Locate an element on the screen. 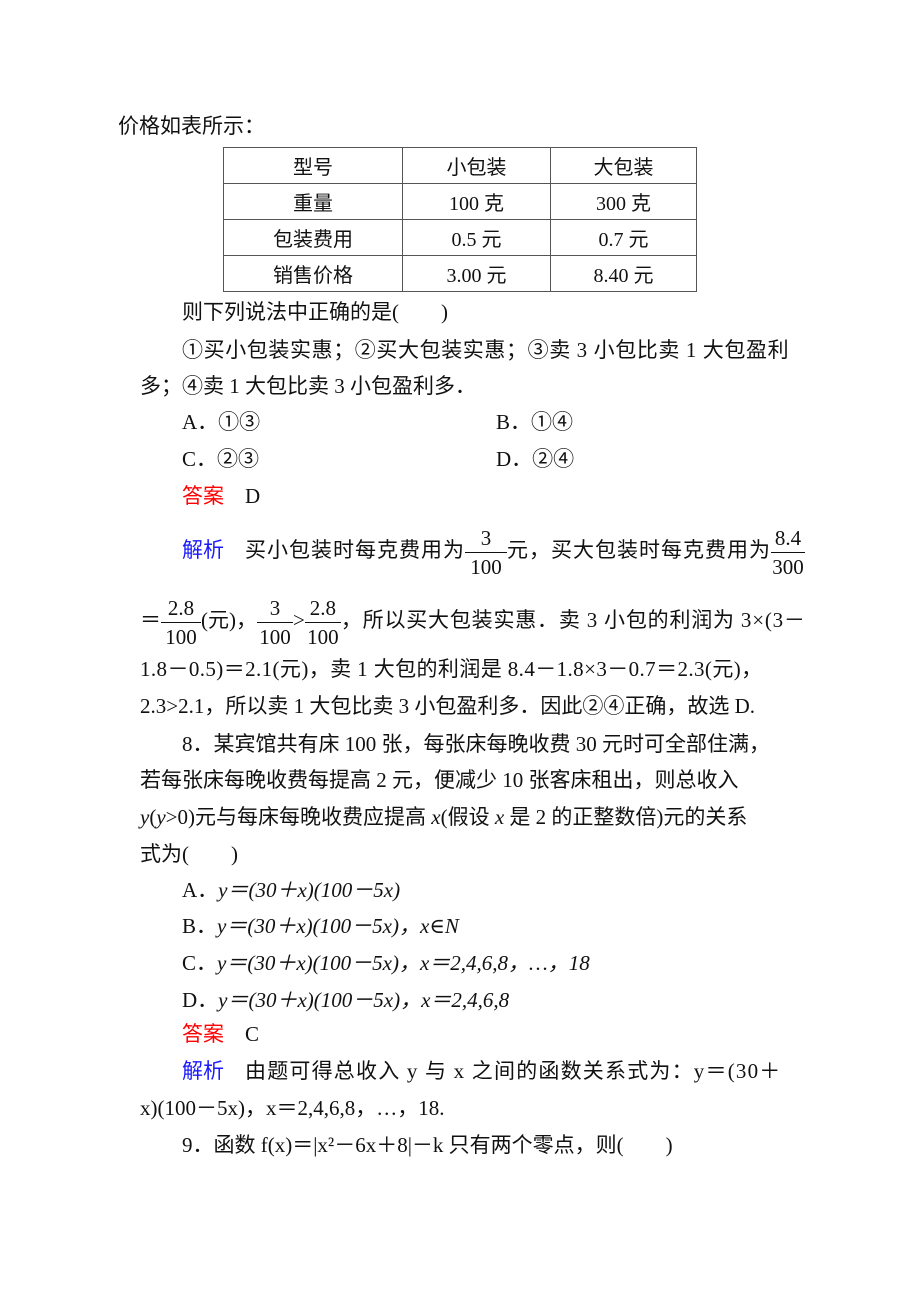 This screenshot has width=920, height=1302. q8-option-d: D．y＝(30＋x)(100－5x)，x＝2,4,6,8 is located at coordinates (345, 1000).